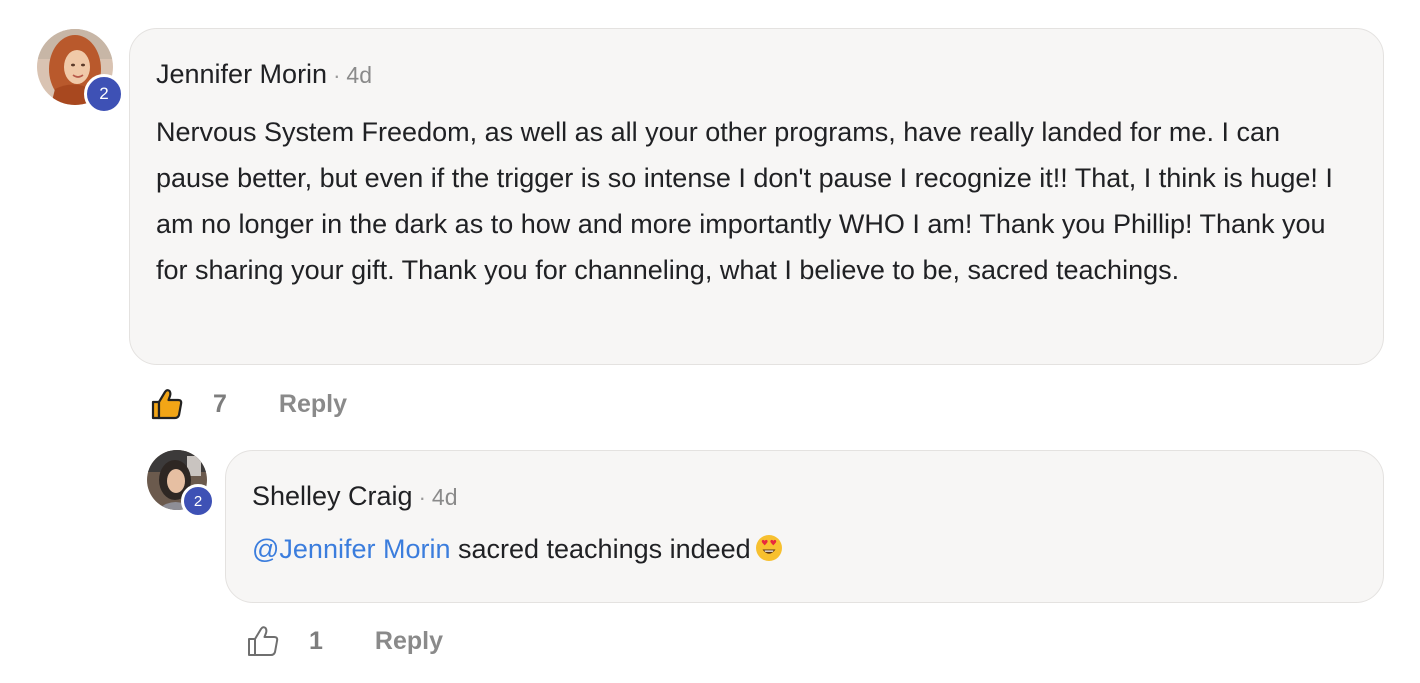 The width and height of the screenshot is (1420, 683). I want to click on heart-eyes-emoji-icon, so click(769, 552).